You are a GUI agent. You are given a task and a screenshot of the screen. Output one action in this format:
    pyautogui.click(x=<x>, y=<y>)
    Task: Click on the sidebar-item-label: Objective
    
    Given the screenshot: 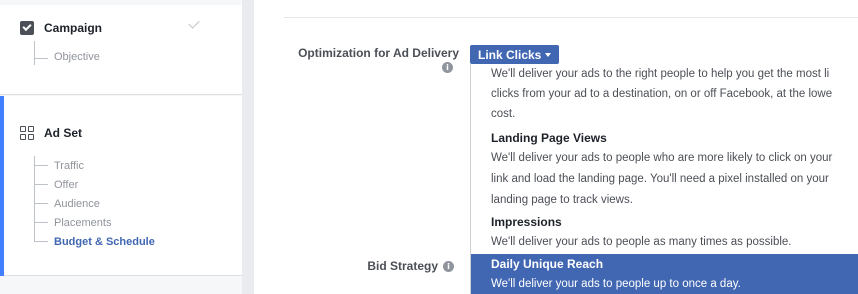 What is the action you would take?
    pyautogui.click(x=77, y=57)
    